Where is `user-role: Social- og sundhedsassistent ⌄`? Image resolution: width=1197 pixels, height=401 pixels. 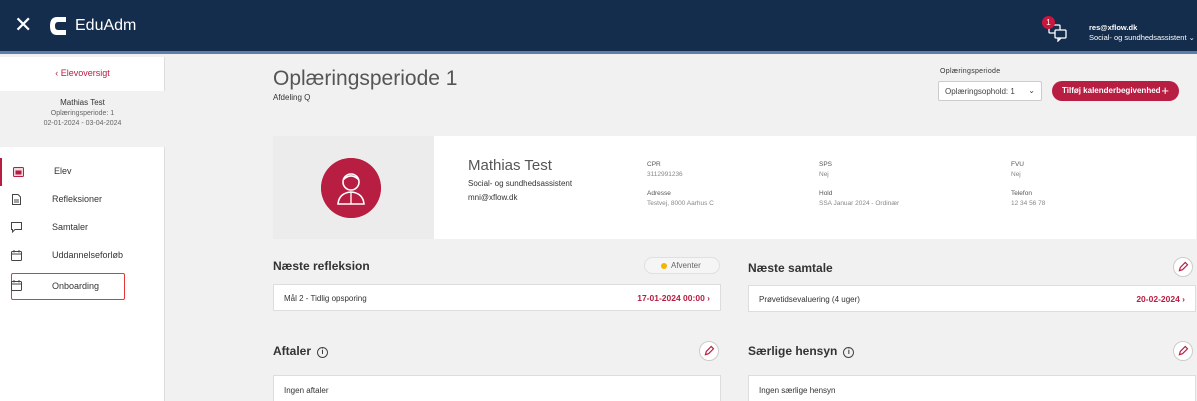
user-role: Social- og sundhedsassistent ⌄ is located at coordinates (1142, 37).